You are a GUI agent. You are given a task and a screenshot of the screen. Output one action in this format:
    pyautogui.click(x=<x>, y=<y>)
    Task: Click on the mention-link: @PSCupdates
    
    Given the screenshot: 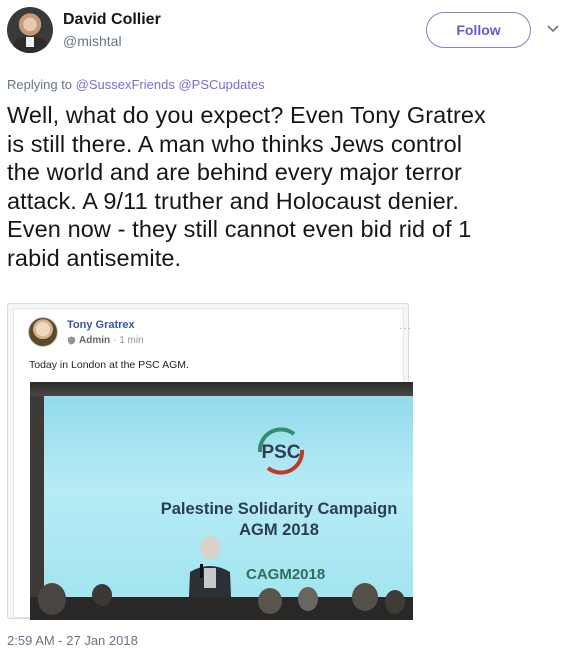 What is the action you would take?
    pyautogui.click(x=221, y=84)
    